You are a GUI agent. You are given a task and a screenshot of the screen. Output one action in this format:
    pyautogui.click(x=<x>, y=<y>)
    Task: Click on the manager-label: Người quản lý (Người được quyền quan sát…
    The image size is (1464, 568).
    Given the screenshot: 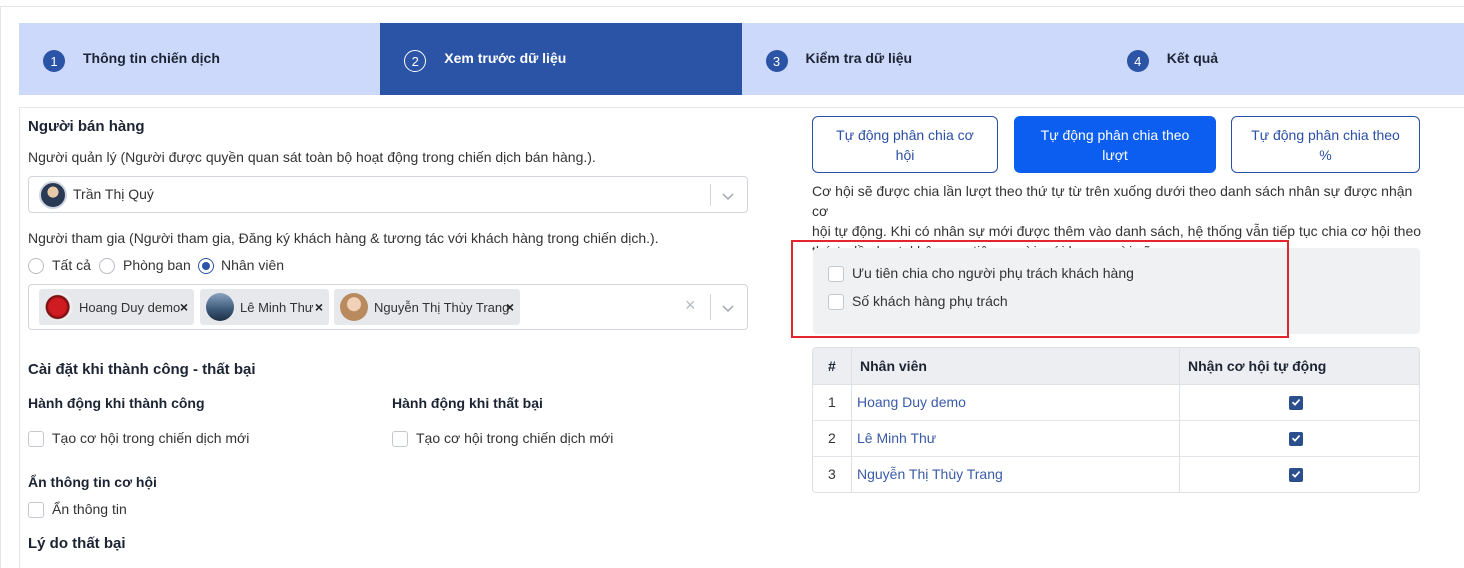 What is the action you would take?
    pyautogui.click(x=312, y=157)
    